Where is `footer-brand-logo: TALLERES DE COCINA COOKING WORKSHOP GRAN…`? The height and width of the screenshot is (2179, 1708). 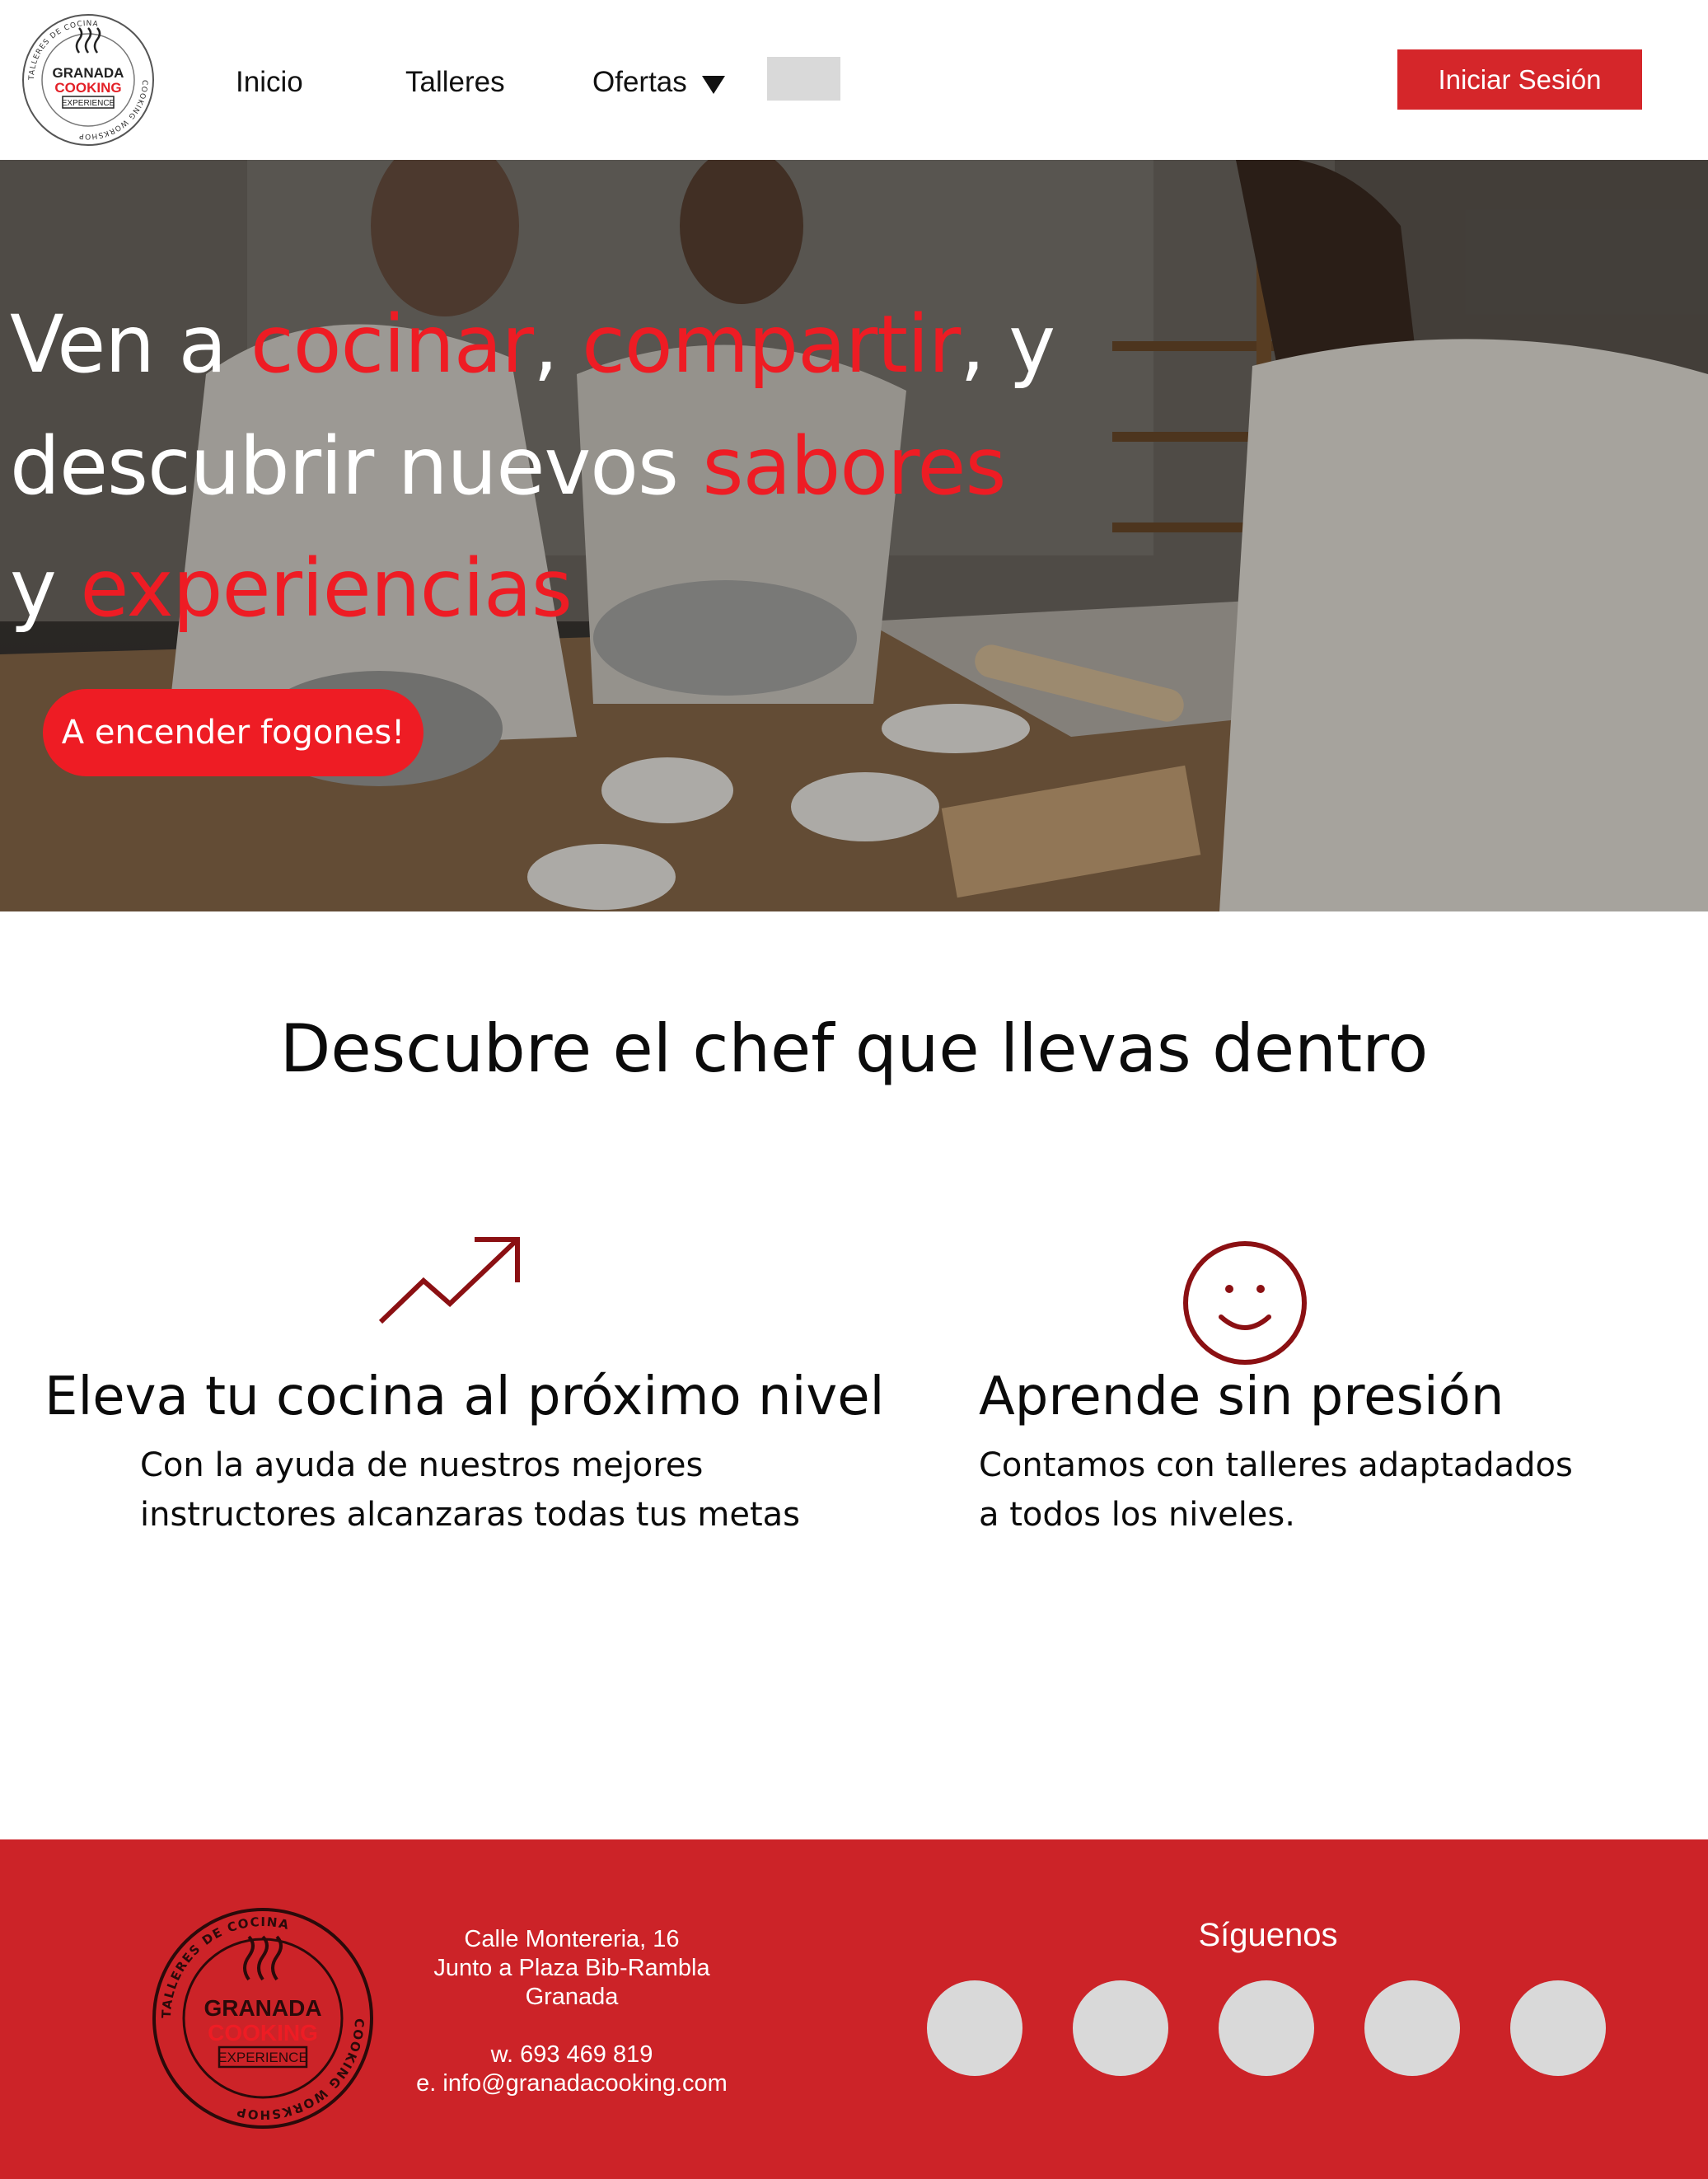
footer-brand-logo: TALLERES DE COCINA COOKING WORKSHOP GRAN… is located at coordinates (263, 2018).